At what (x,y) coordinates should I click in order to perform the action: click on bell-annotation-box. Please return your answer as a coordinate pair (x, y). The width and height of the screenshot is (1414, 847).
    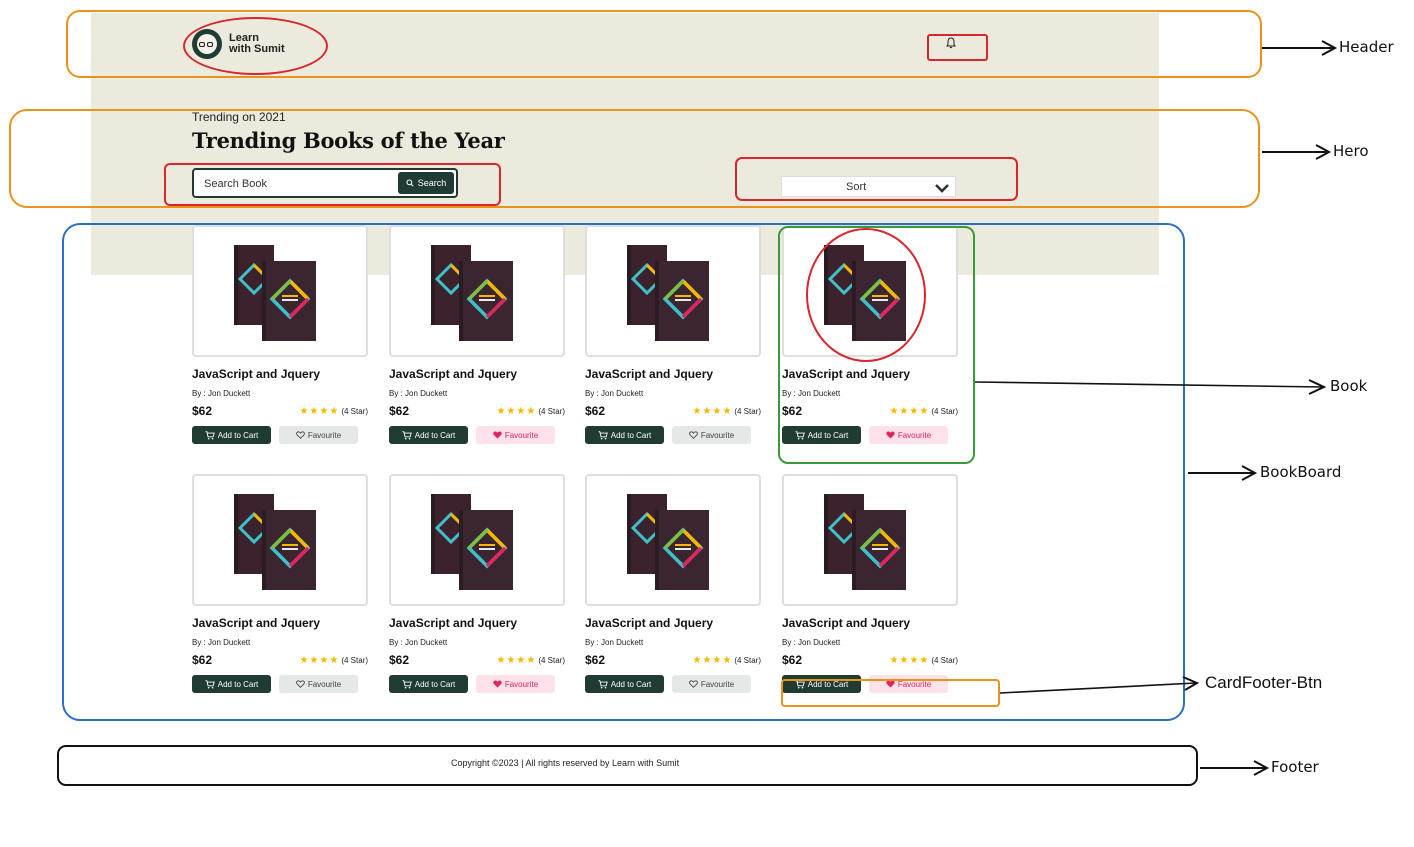
    Looking at the image, I should click on (957, 47).